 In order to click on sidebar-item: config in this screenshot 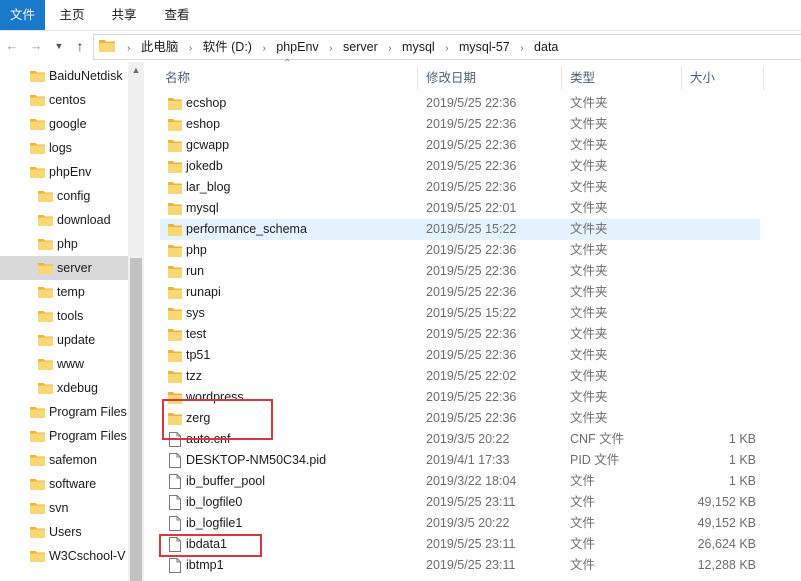, I will do `click(64, 196)`.